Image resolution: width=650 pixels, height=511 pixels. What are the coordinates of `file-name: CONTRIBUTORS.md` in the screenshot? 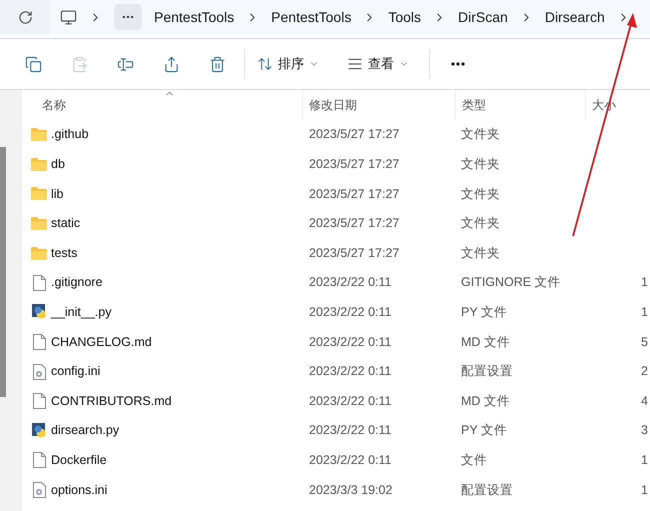 It's located at (111, 401).